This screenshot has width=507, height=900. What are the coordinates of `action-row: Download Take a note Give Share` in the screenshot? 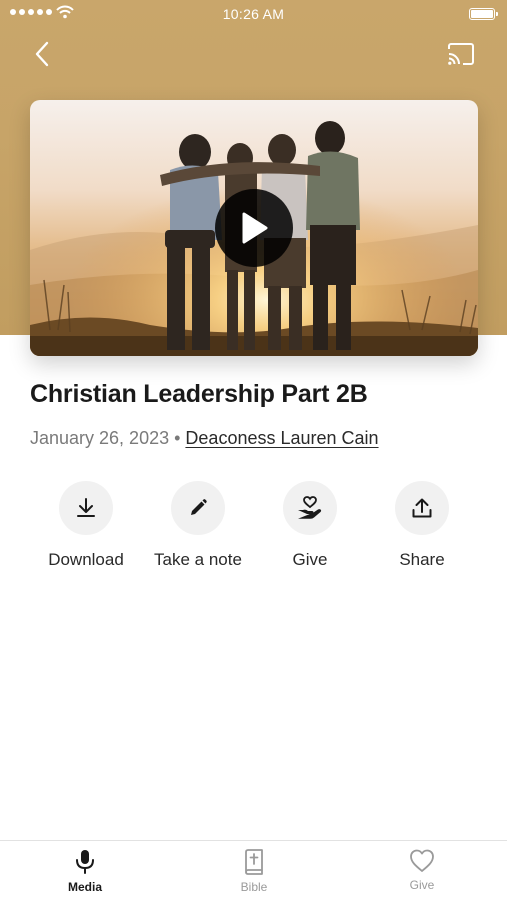 It's located at (254, 526).